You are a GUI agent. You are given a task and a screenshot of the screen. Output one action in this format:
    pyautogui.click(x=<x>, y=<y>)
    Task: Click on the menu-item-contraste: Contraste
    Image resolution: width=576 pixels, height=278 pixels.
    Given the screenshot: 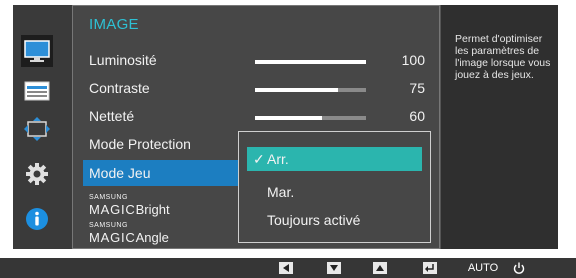 What is the action you would take?
    pyautogui.click(x=119, y=88)
    